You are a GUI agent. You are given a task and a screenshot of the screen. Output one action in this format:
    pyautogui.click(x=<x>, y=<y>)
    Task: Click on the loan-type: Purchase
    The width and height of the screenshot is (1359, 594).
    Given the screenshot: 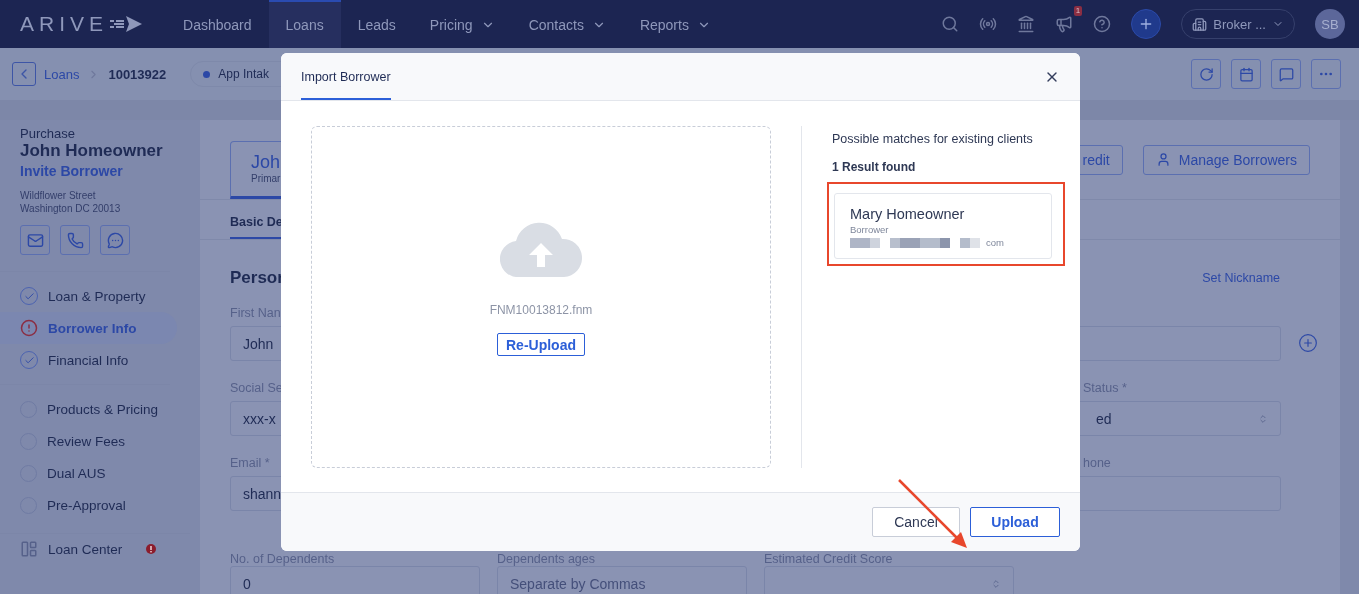 What is the action you would take?
    pyautogui.click(x=48, y=133)
    